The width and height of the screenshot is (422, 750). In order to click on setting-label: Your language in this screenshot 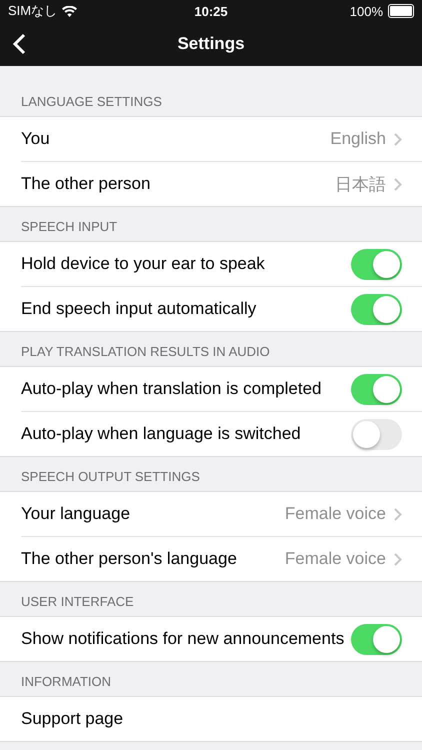, I will do `click(76, 514)`.